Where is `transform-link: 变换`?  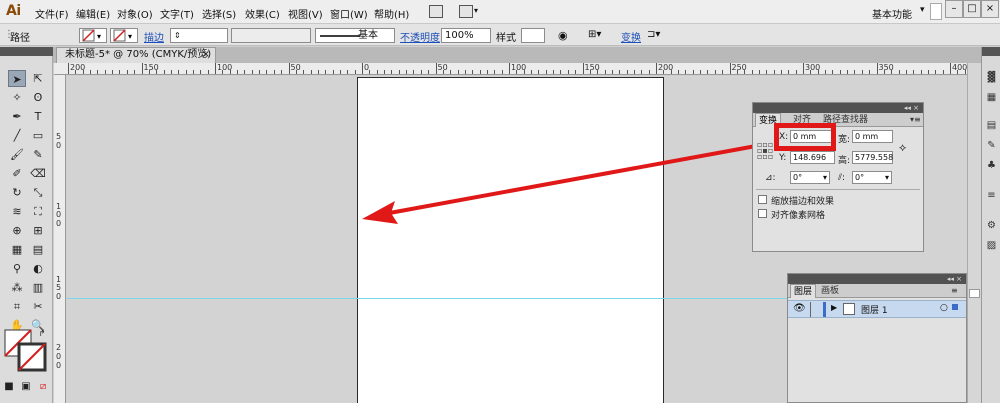
transform-link: 变换 is located at coordinates (631, 36).